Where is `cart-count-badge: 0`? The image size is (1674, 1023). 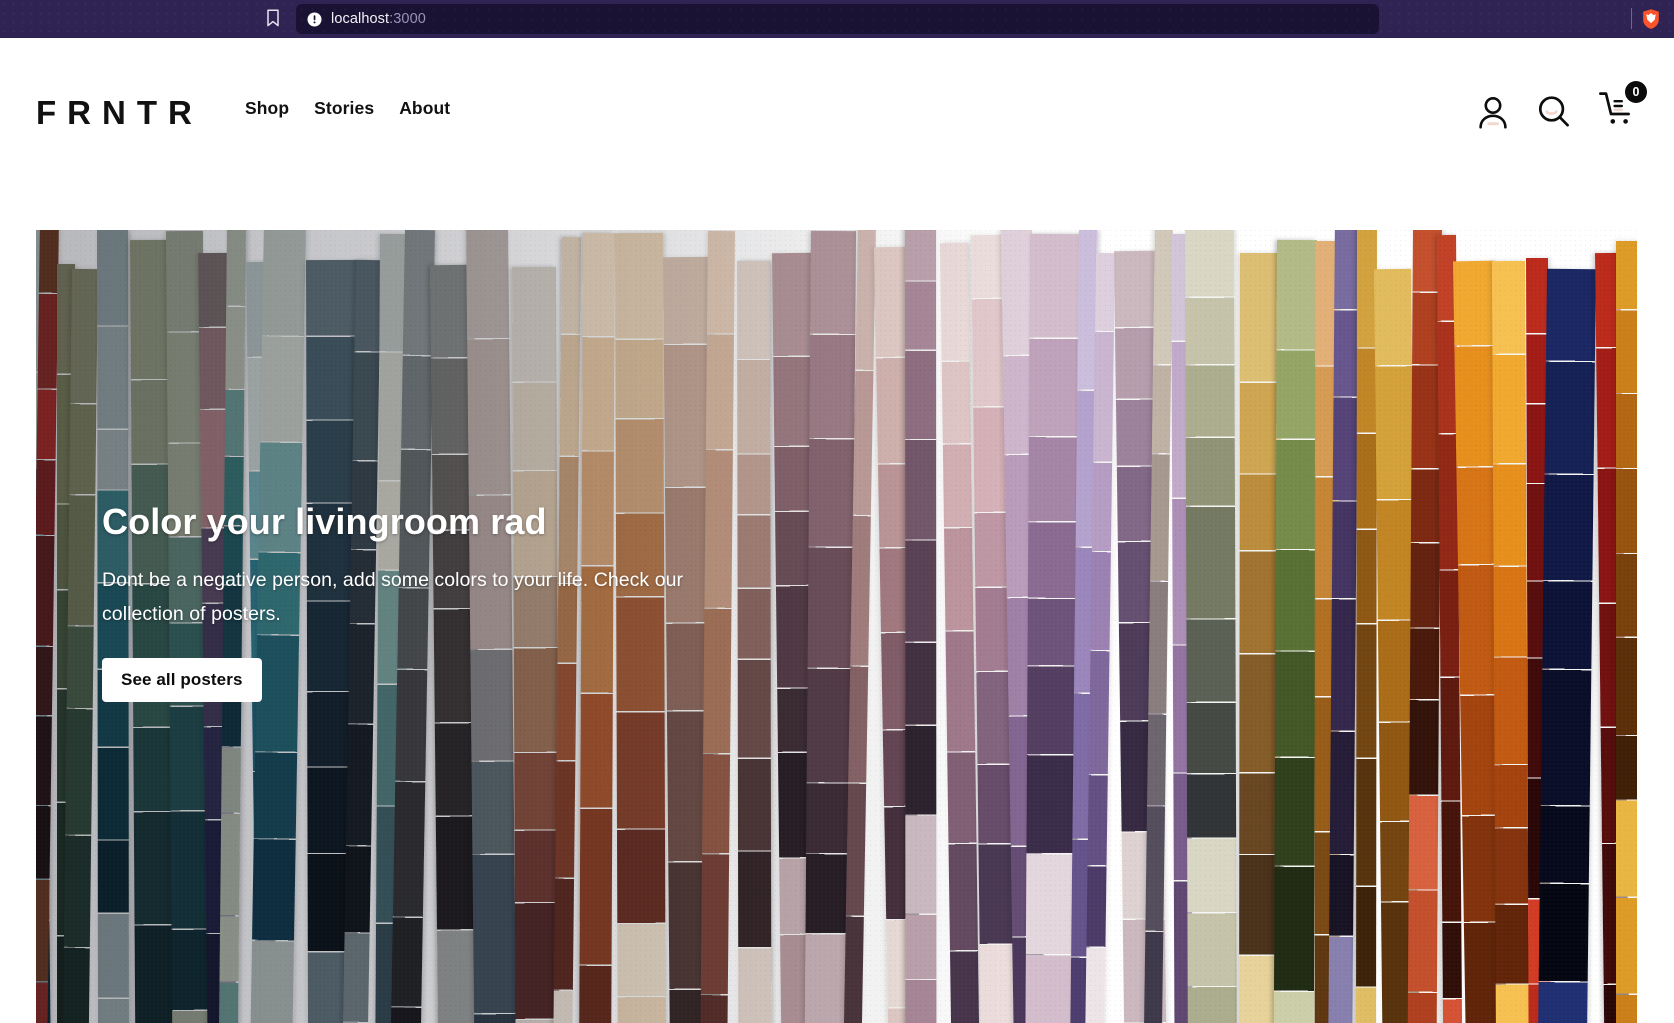
cart-count-badge: 0 is located at coordinates (1636, 92).